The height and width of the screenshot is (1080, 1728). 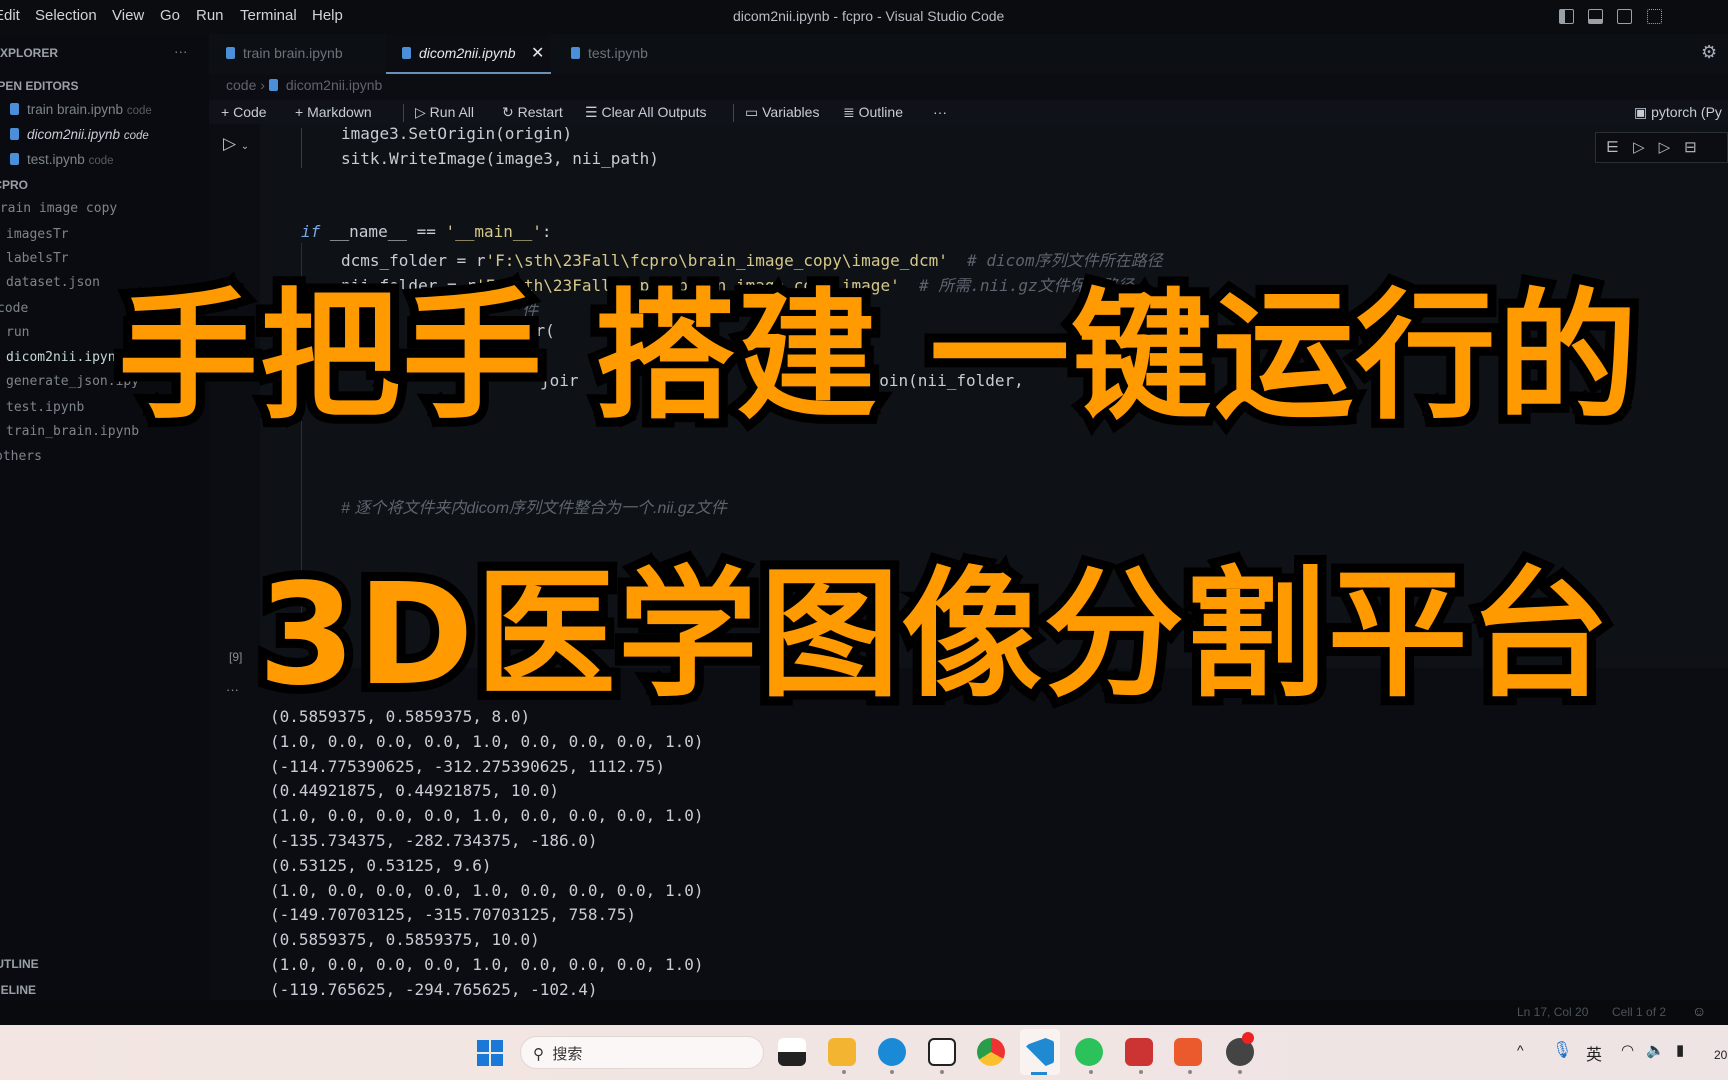 What do you see at coordinates (232, 689) in the screenshot?
I see `output-more-button: ···` at bounding box center [232, 689].